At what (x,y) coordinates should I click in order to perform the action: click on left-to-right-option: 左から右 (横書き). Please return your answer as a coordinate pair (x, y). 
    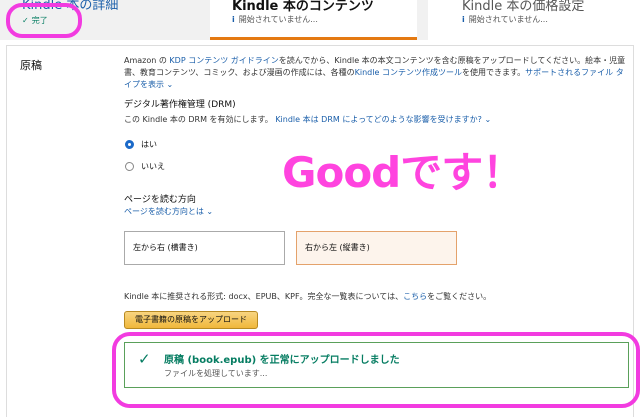
    Looking at the image, I should click on (204, 248).